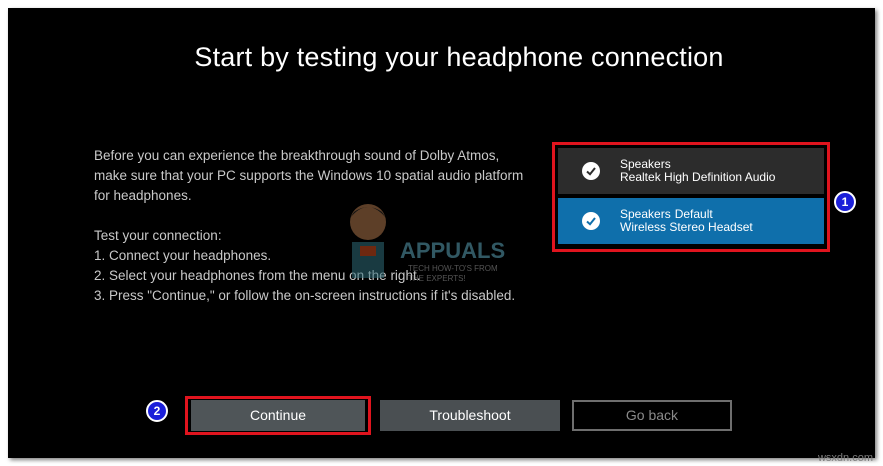 The width and height of the screenshot is (883, 466). I want to click on device-item-wireless-headset: Speakers Default Wireless Stereo Headset, so click(691, 221).